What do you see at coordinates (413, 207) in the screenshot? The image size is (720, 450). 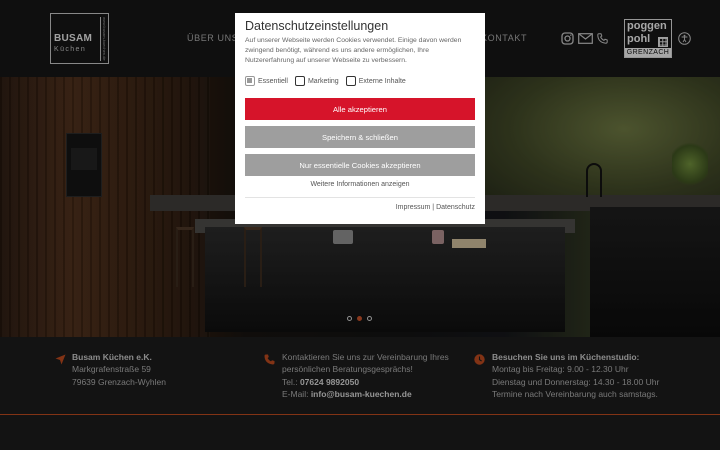 I see `impressum-link: Impressum` at bounding box center [413, 207].